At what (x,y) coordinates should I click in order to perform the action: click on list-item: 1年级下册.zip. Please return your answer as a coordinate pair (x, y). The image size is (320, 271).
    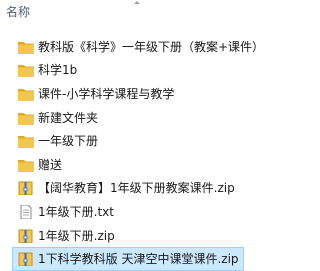
    Looking at the image, I should click on (136, 236).